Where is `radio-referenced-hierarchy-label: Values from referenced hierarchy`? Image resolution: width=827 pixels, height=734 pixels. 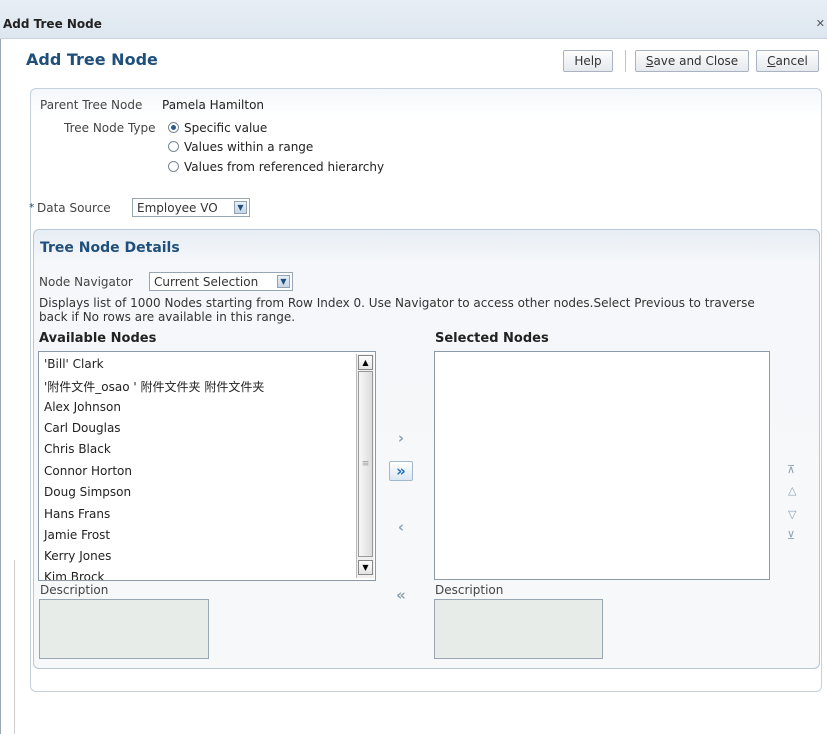 radio-referenced-hierarchy-label: Values from referenced hierarchy is located at coordinates (284, 167).